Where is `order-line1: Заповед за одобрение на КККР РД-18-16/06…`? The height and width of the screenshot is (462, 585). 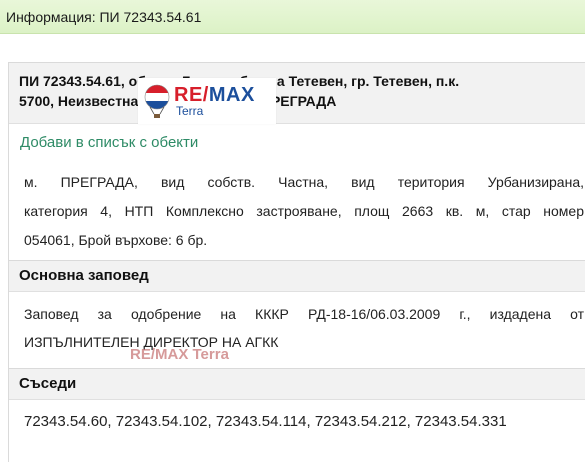
order-line1: Заповед за одобрение на КККР РД-18-16/06… is located at coordinates (304, 314).